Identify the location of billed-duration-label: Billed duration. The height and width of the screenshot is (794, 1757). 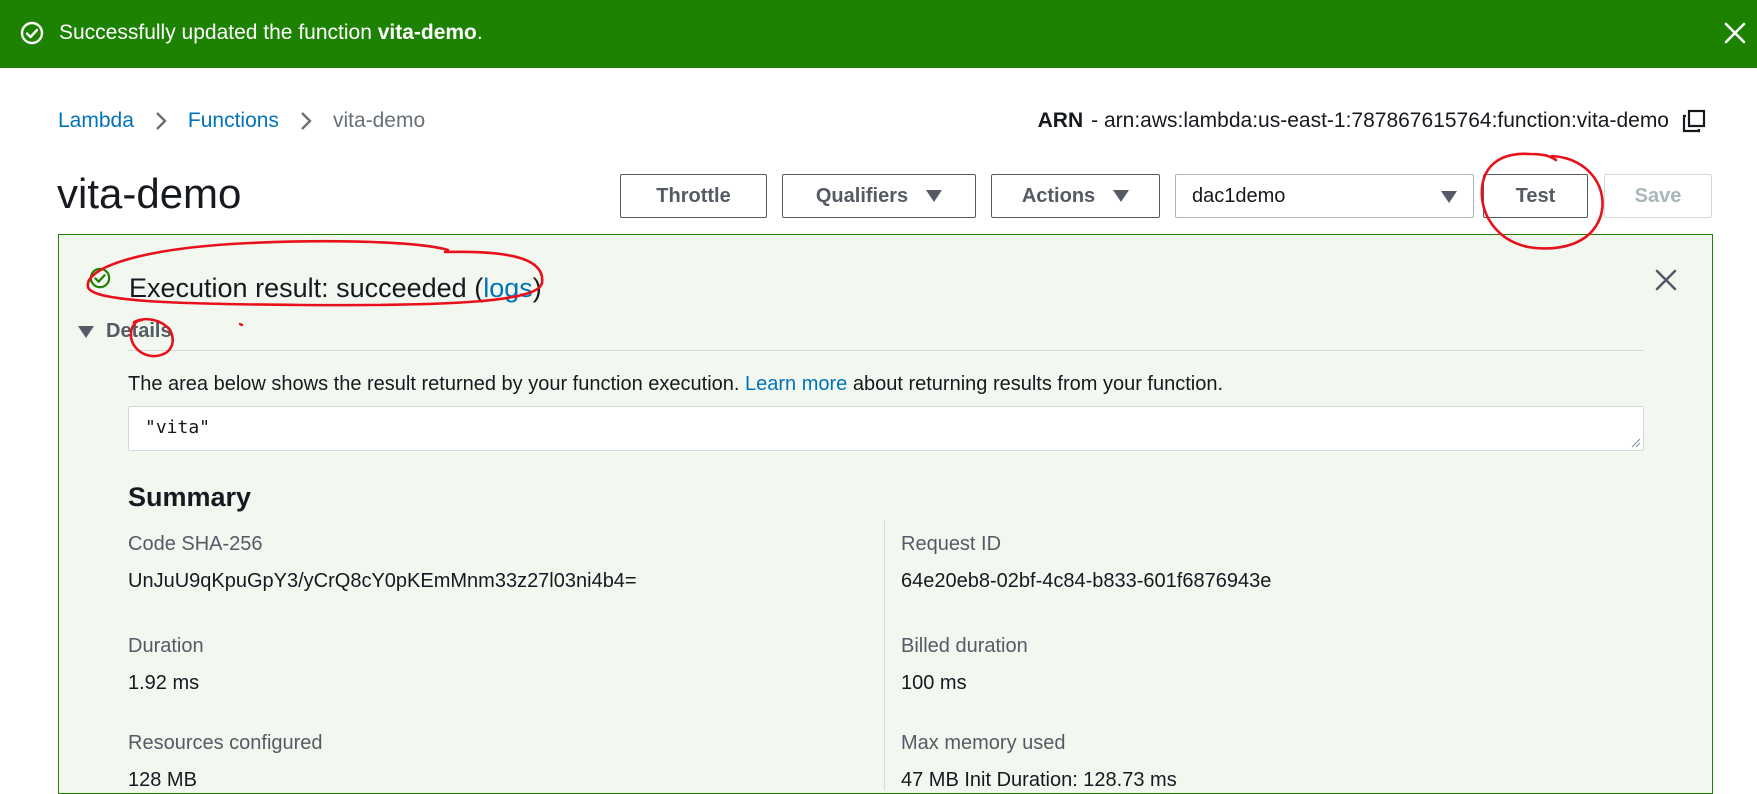
(964, 646).